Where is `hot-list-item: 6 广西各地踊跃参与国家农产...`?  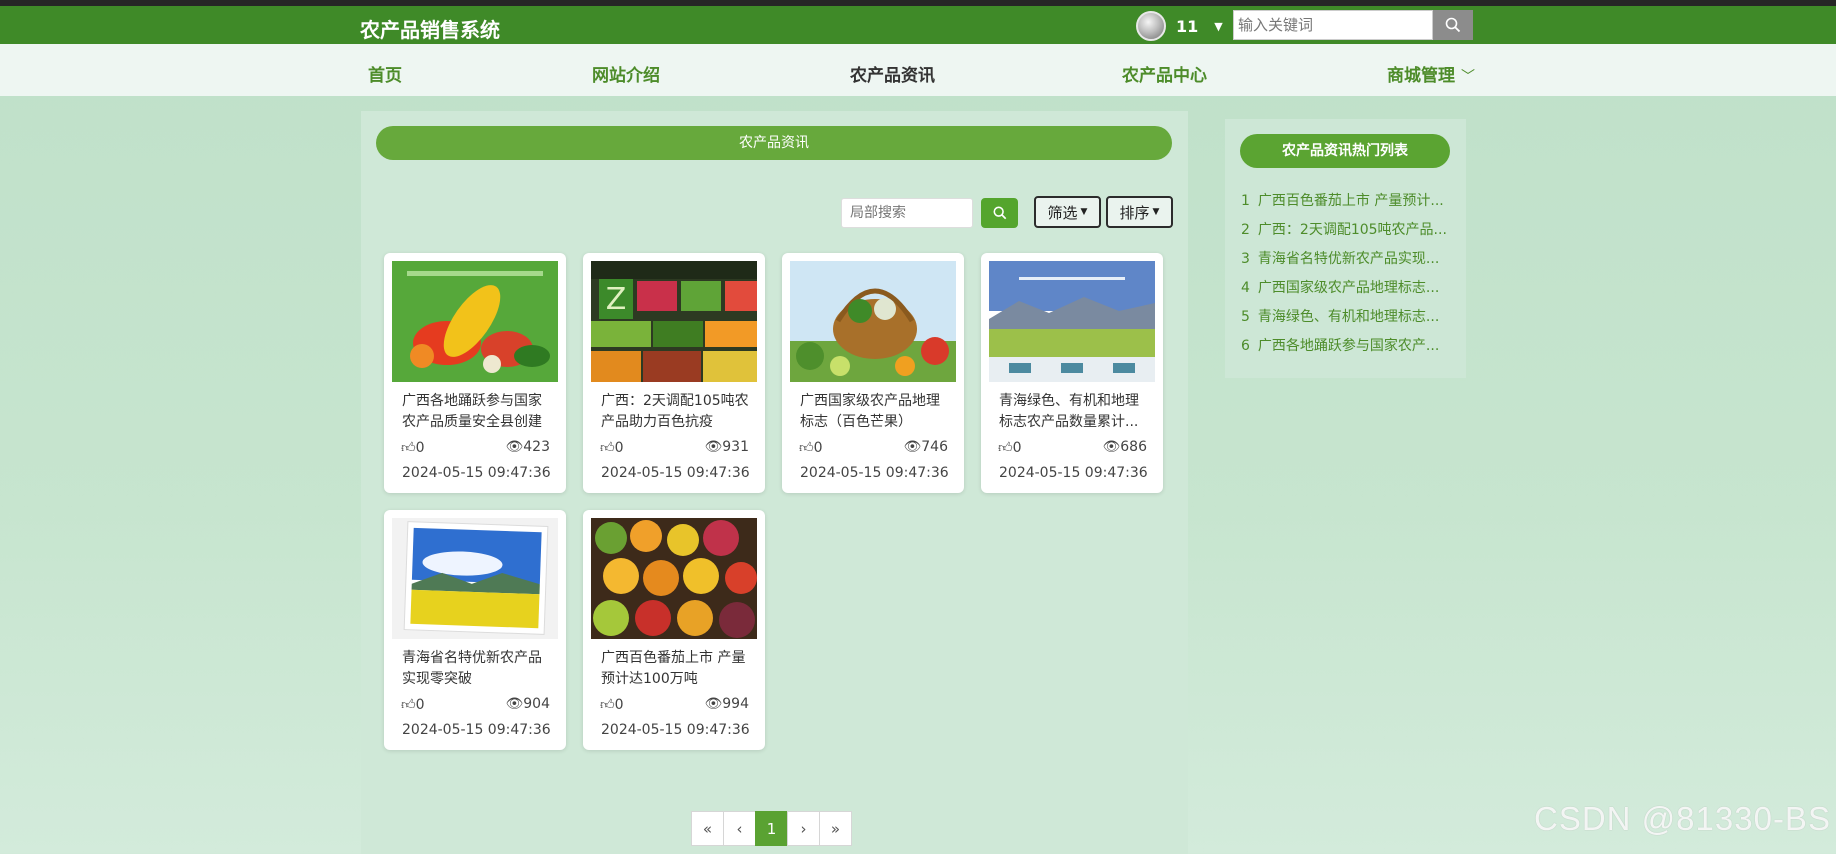 hot-list-item: 6 广西各地踊跃参与国家农产... is located at coordinates (1346, 349).